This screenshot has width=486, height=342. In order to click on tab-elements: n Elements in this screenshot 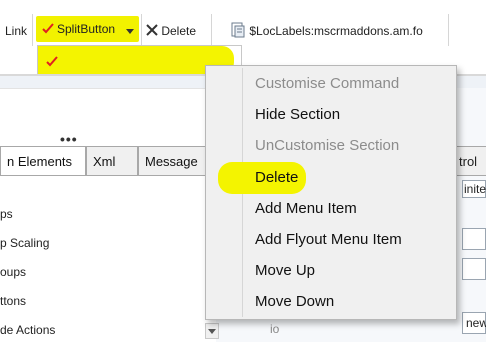, I will do `click(43, 161)`.